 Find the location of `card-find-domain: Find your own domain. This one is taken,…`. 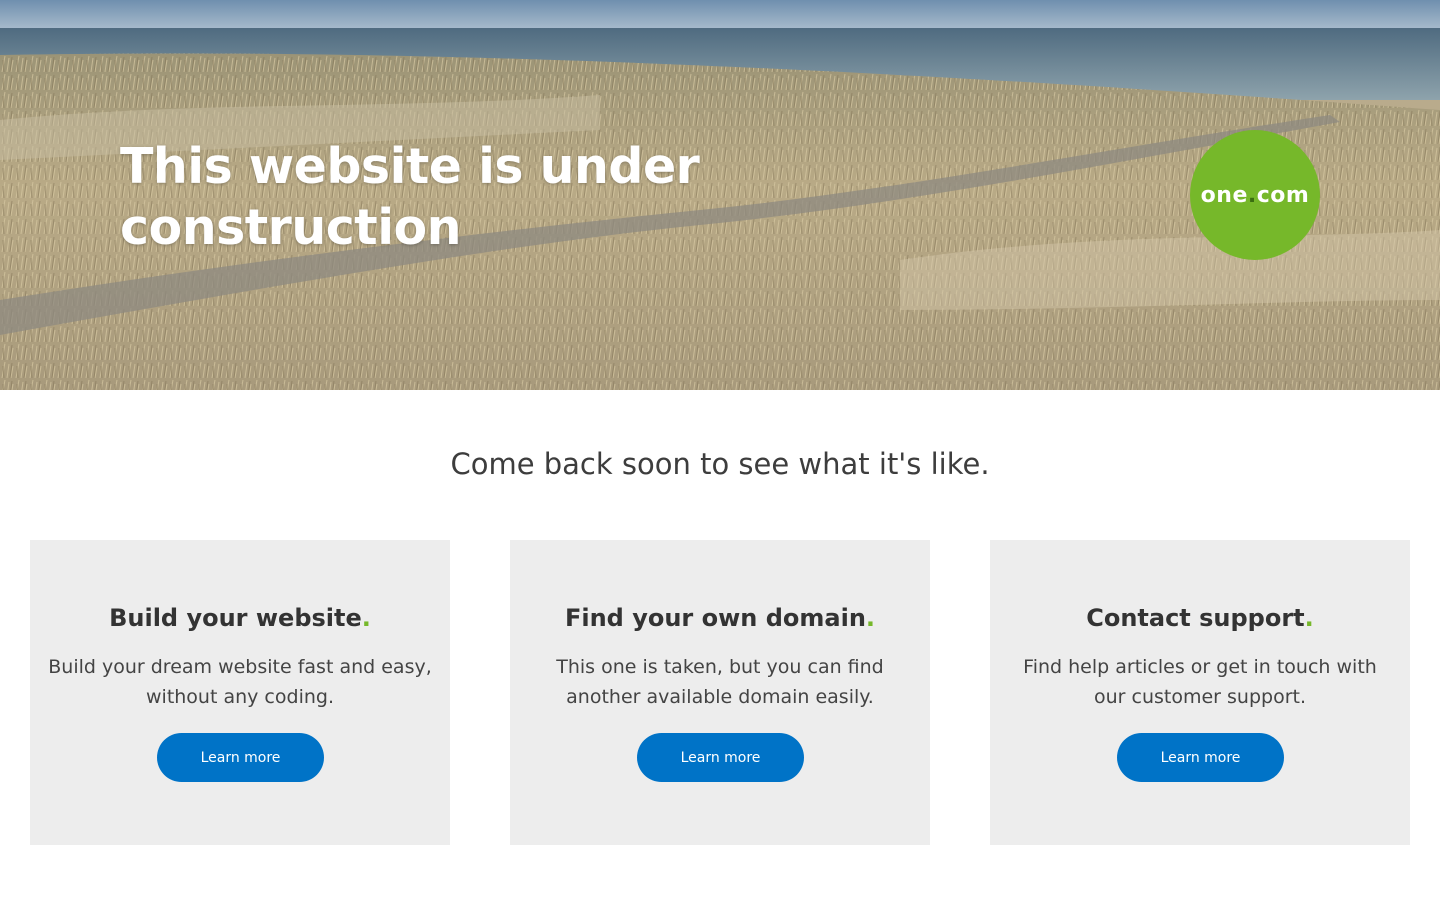

card-find-domain: Find your own domain. This one is taken,… is located at coordinates (720, 692).